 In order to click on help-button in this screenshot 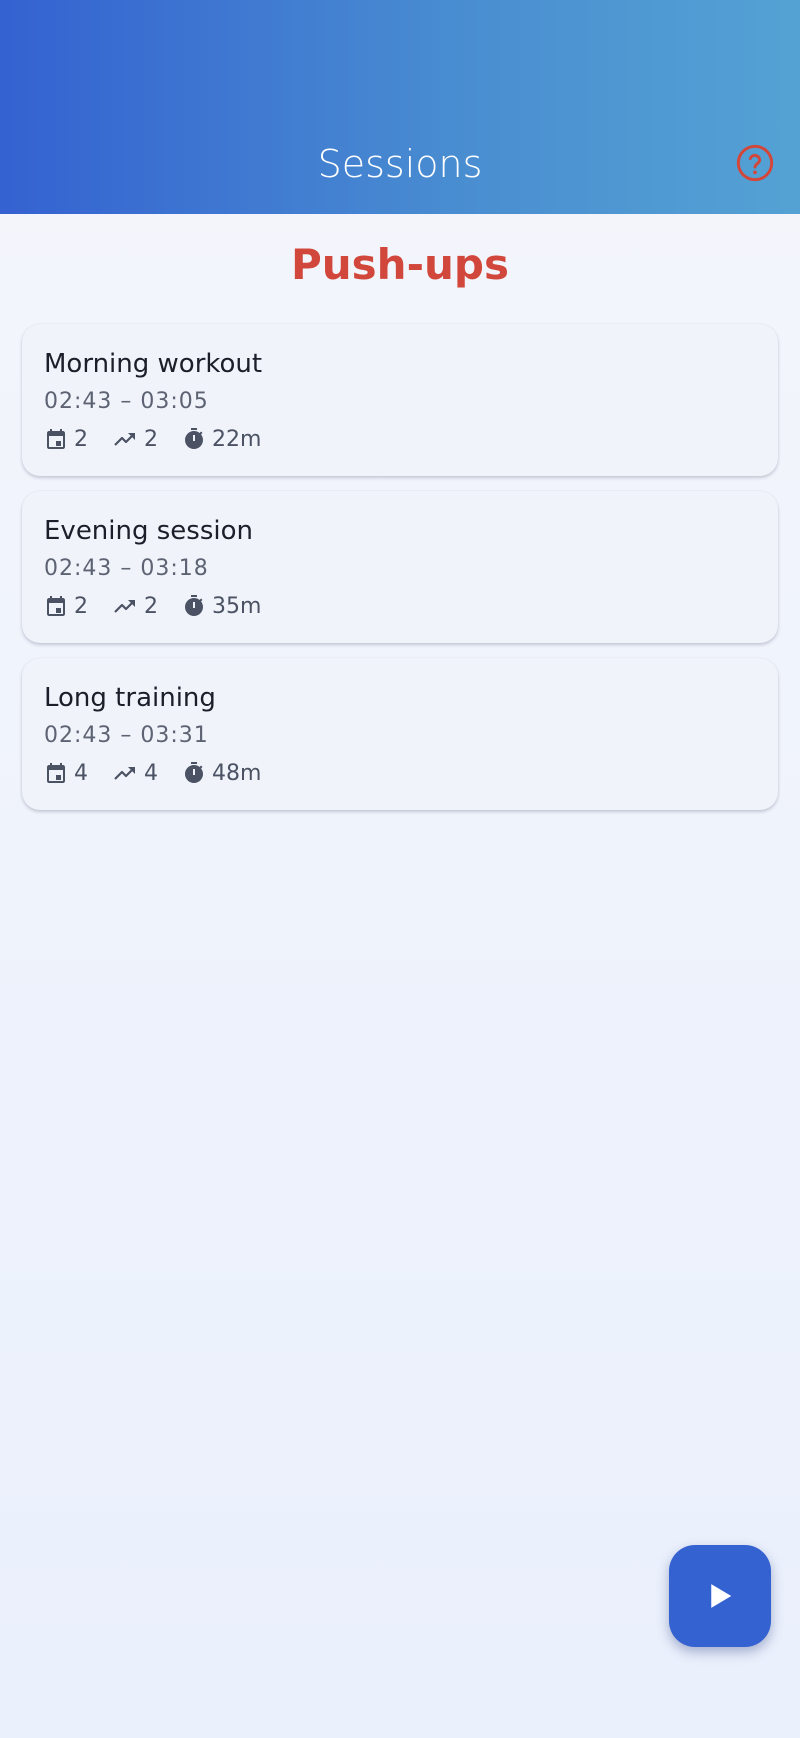, I will do `click(755, 163)`.